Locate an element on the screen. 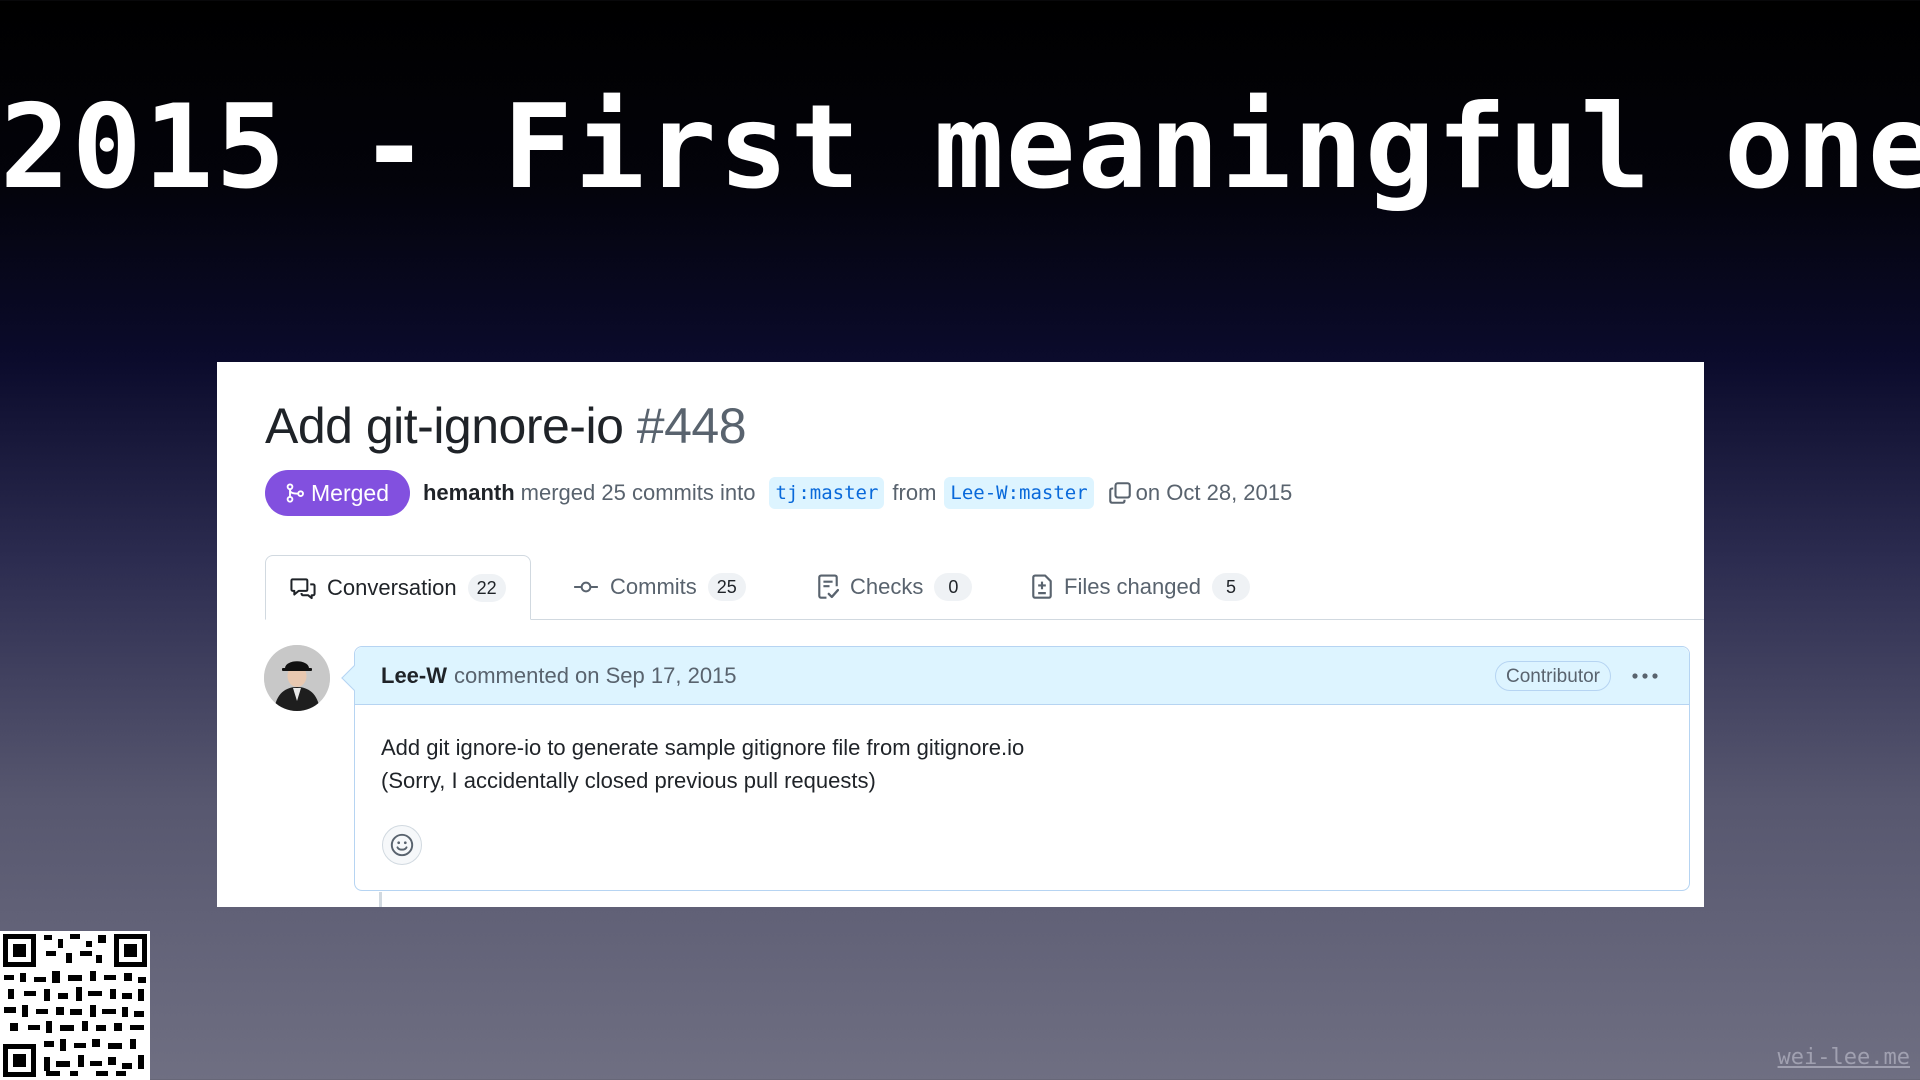  copy-icon is located at coordinates (1119, 493).